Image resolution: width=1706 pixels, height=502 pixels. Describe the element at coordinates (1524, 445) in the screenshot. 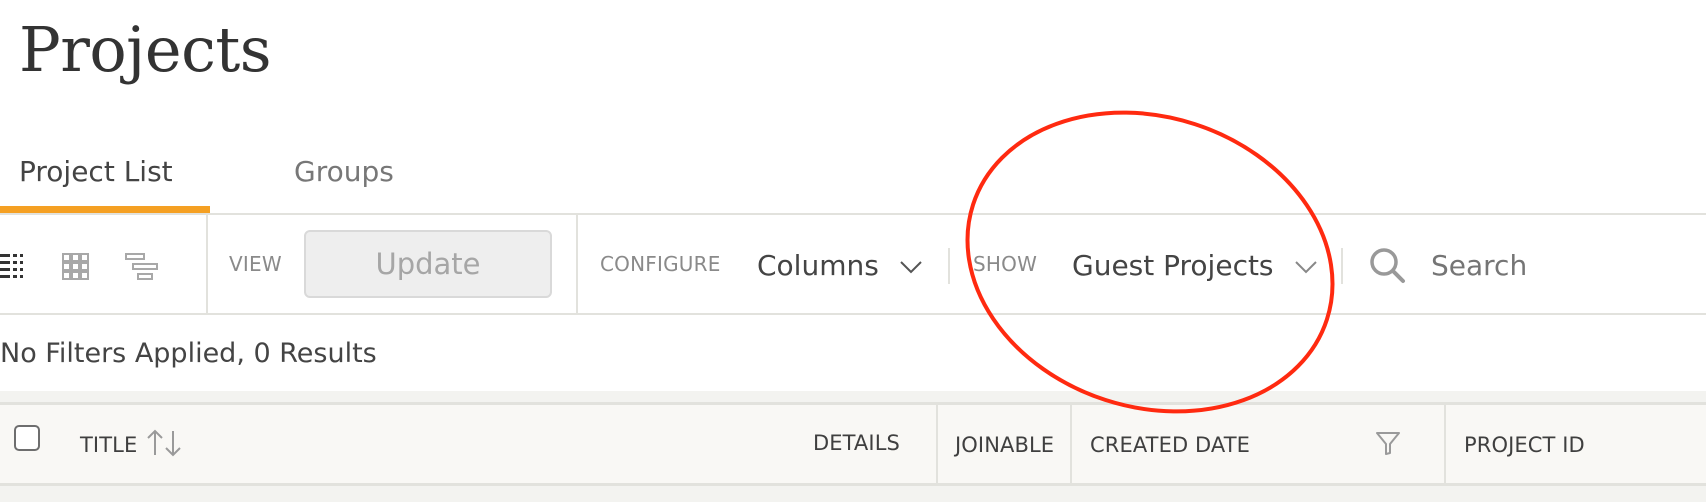

I see `column-header-project-id: PROJECT ID` at that location.